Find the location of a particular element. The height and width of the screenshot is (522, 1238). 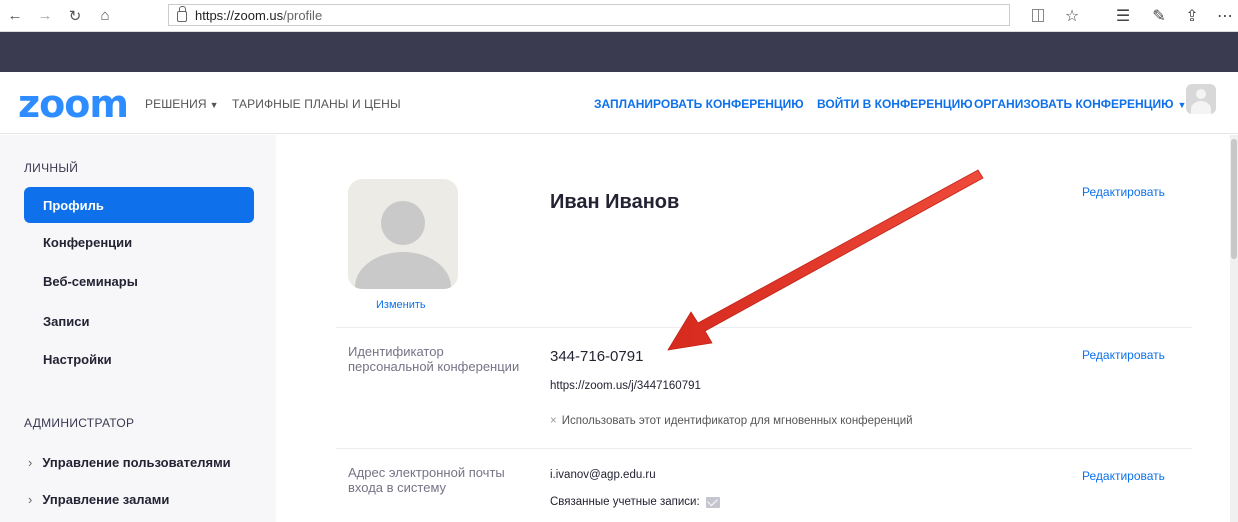

linked-accounts-label: Связанные учетные записи: is located at coordinates (625, 502).